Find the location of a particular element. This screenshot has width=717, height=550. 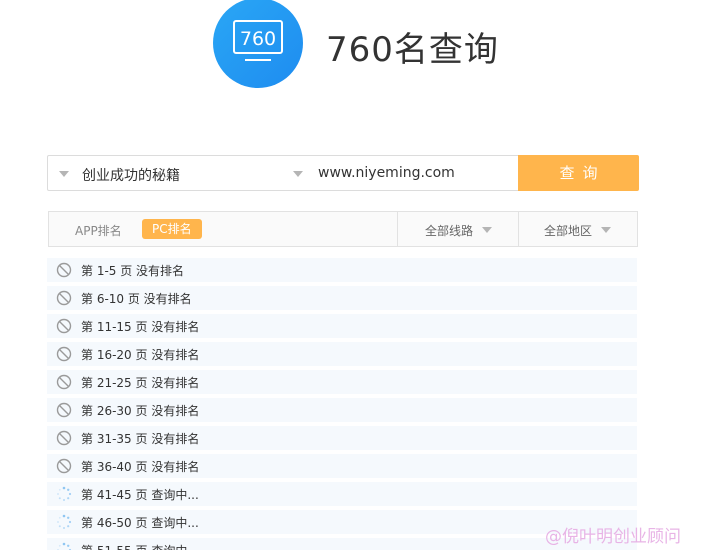

result-text: 第 11-15 页 没有排名 is located at coordinates (140, 327).